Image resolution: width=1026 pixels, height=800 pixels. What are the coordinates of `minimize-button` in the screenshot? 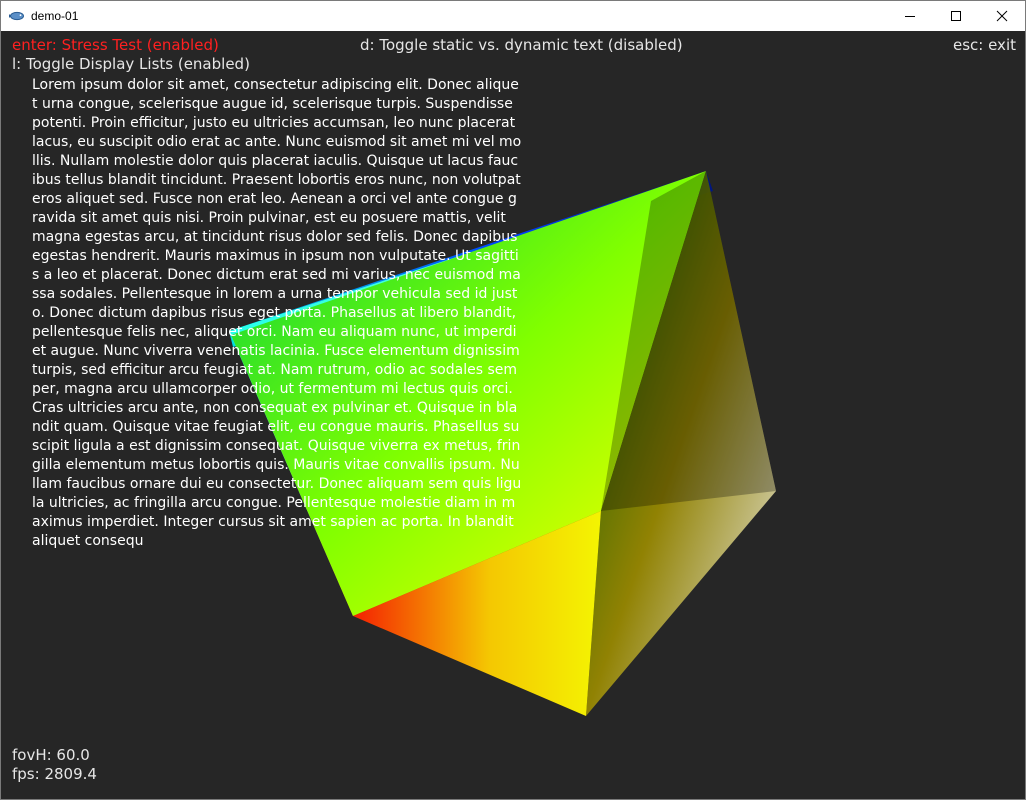 It's located at (910, 16).